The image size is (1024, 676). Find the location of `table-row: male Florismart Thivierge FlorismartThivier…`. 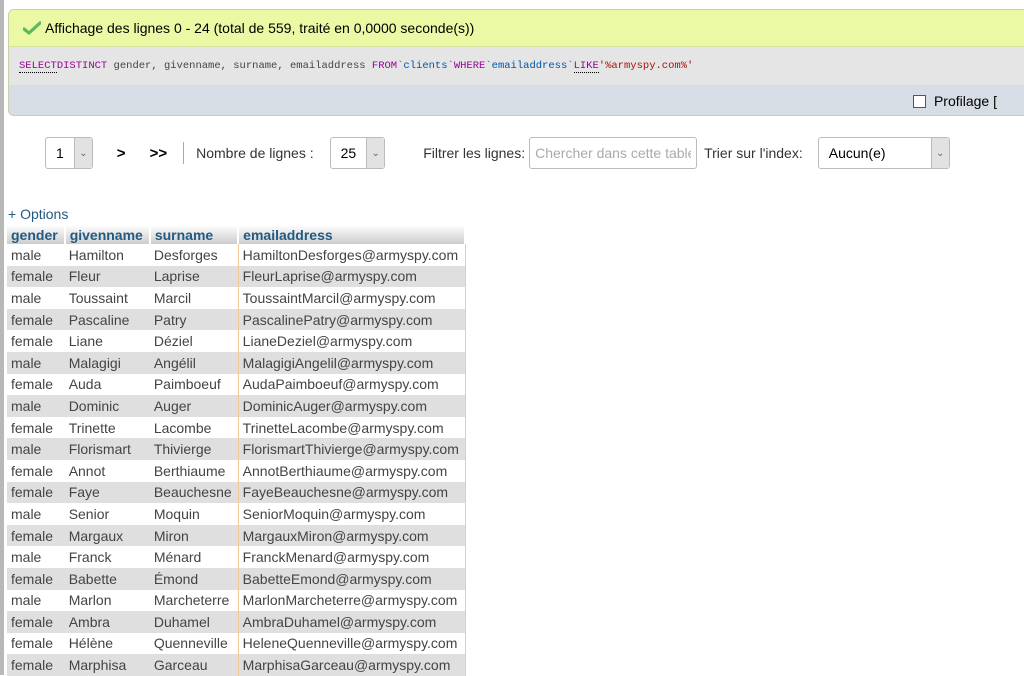

table-row: male Florismart Thivierge FlorismartThivier… is located at coordinates (236, 449).